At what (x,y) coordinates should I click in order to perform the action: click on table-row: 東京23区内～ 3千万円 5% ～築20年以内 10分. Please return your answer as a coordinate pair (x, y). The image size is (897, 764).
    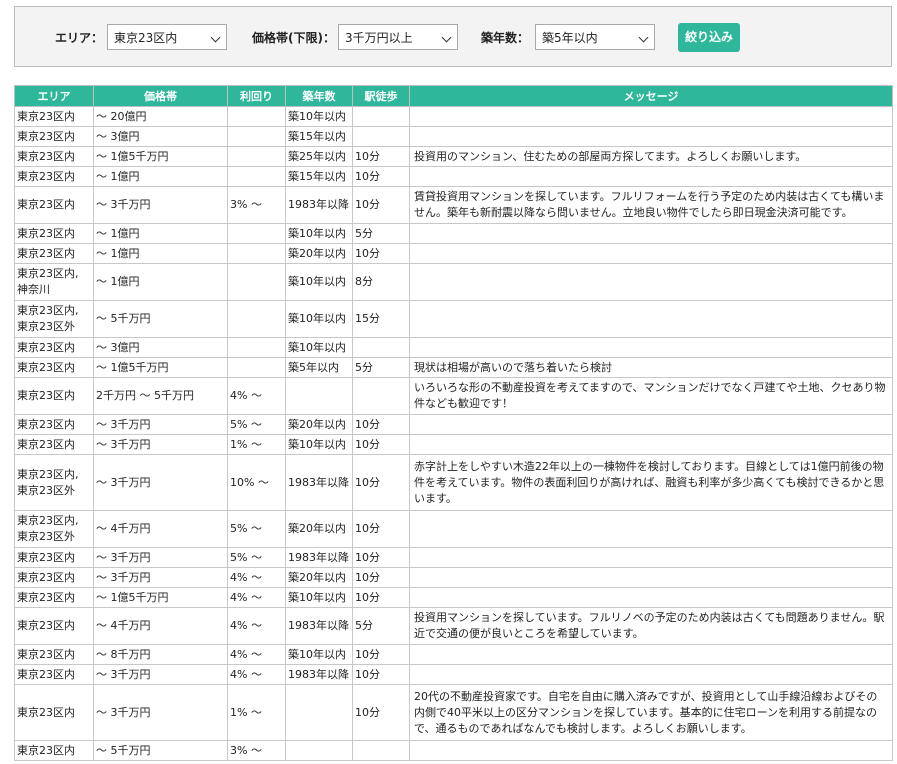
    Looking at the image, I should click on (453, 424).